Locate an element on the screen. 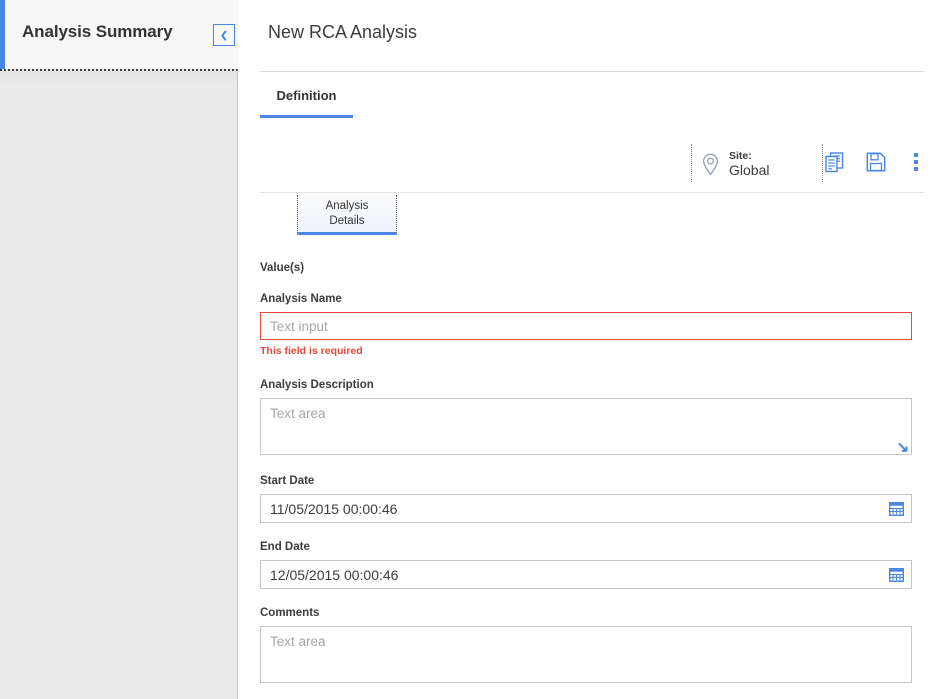 Image resolution: width=938 pixels, height=699 pixels. start-date-input is located at coordinates (586, 508).